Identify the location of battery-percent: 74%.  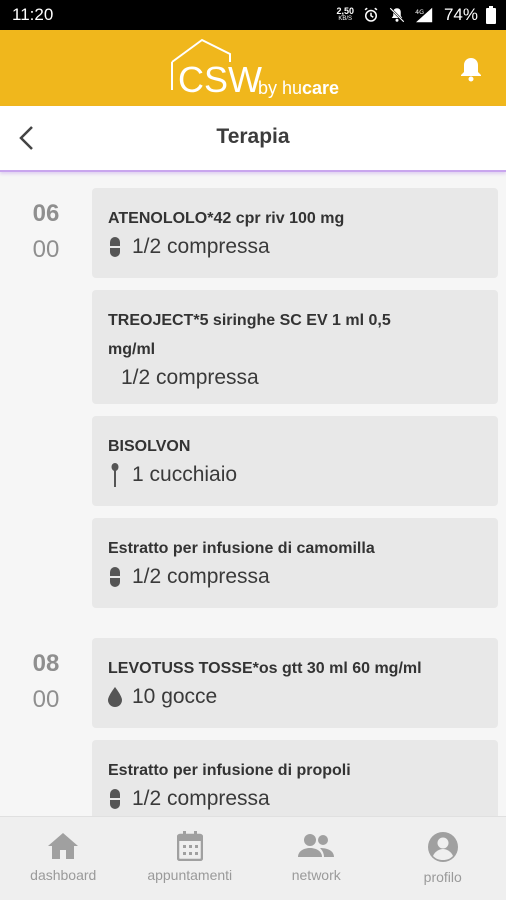
(460, 14).